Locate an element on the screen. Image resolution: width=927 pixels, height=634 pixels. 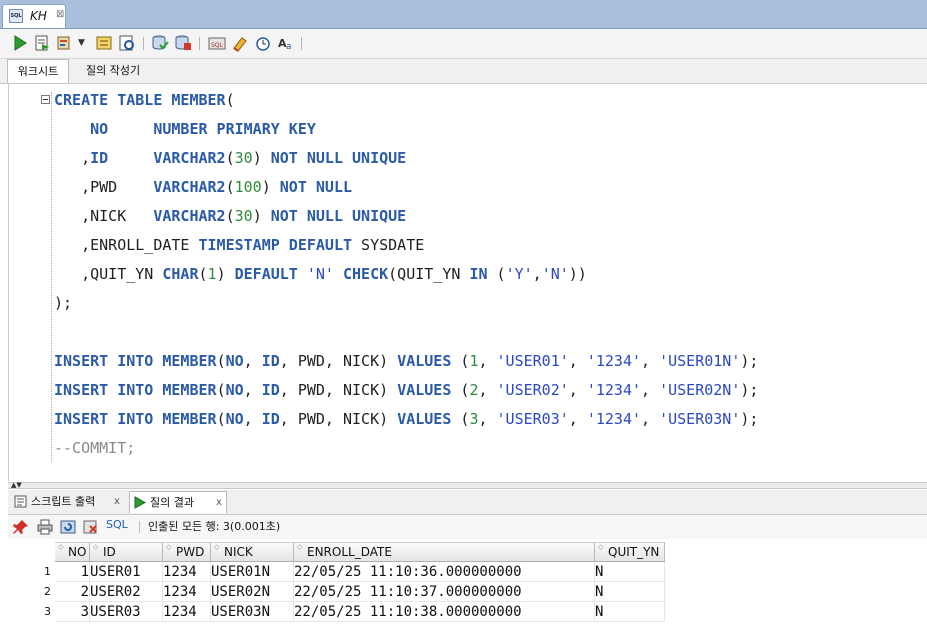
fold-collapse-icon is located at coordinates (45, 99).